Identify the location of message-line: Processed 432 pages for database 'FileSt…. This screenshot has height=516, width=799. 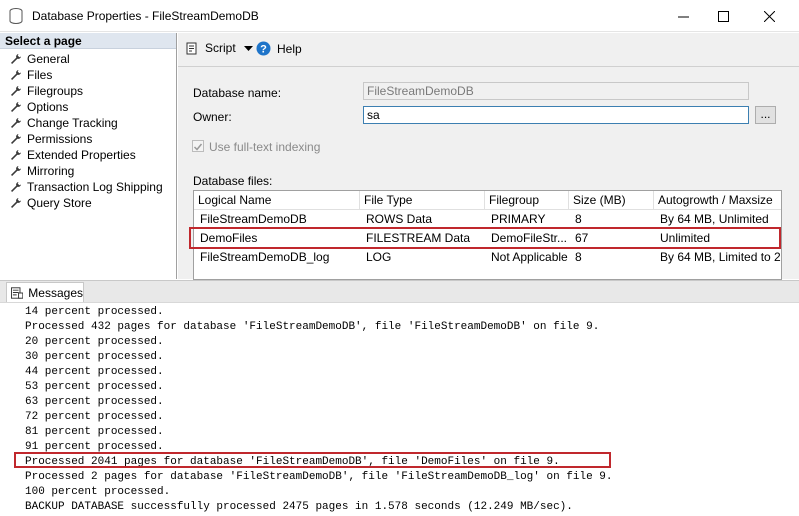
(312, 327).